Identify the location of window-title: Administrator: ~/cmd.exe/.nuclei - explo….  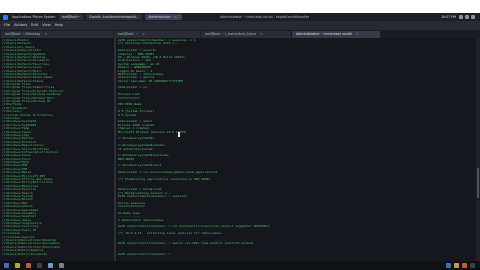
(265, 17).